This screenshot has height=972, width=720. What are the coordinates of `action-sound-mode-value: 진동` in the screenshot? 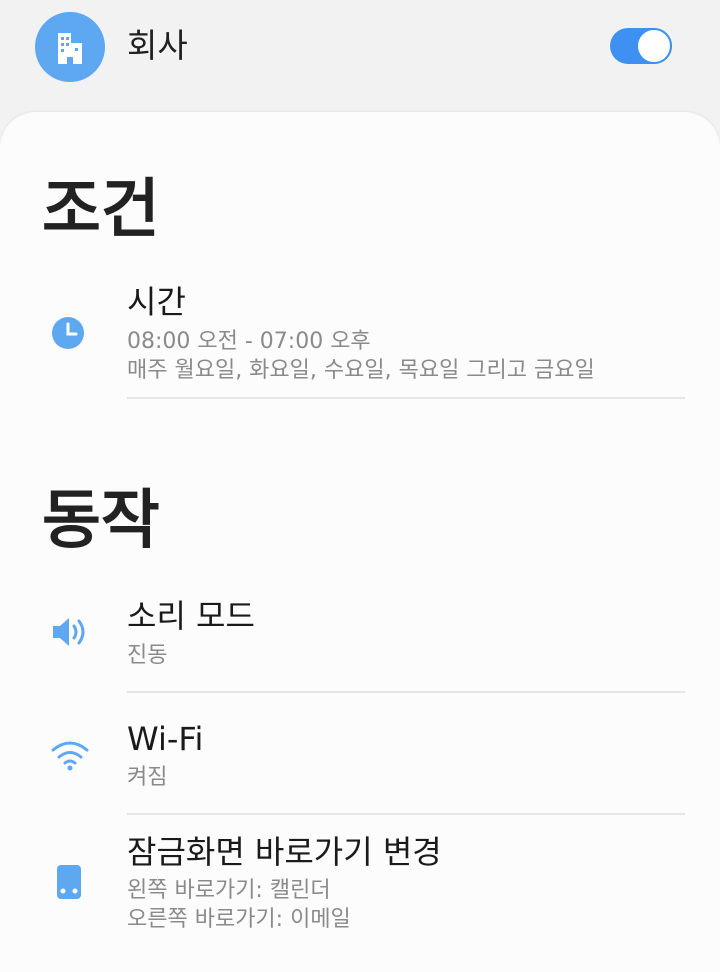 It's located at (147, 655).